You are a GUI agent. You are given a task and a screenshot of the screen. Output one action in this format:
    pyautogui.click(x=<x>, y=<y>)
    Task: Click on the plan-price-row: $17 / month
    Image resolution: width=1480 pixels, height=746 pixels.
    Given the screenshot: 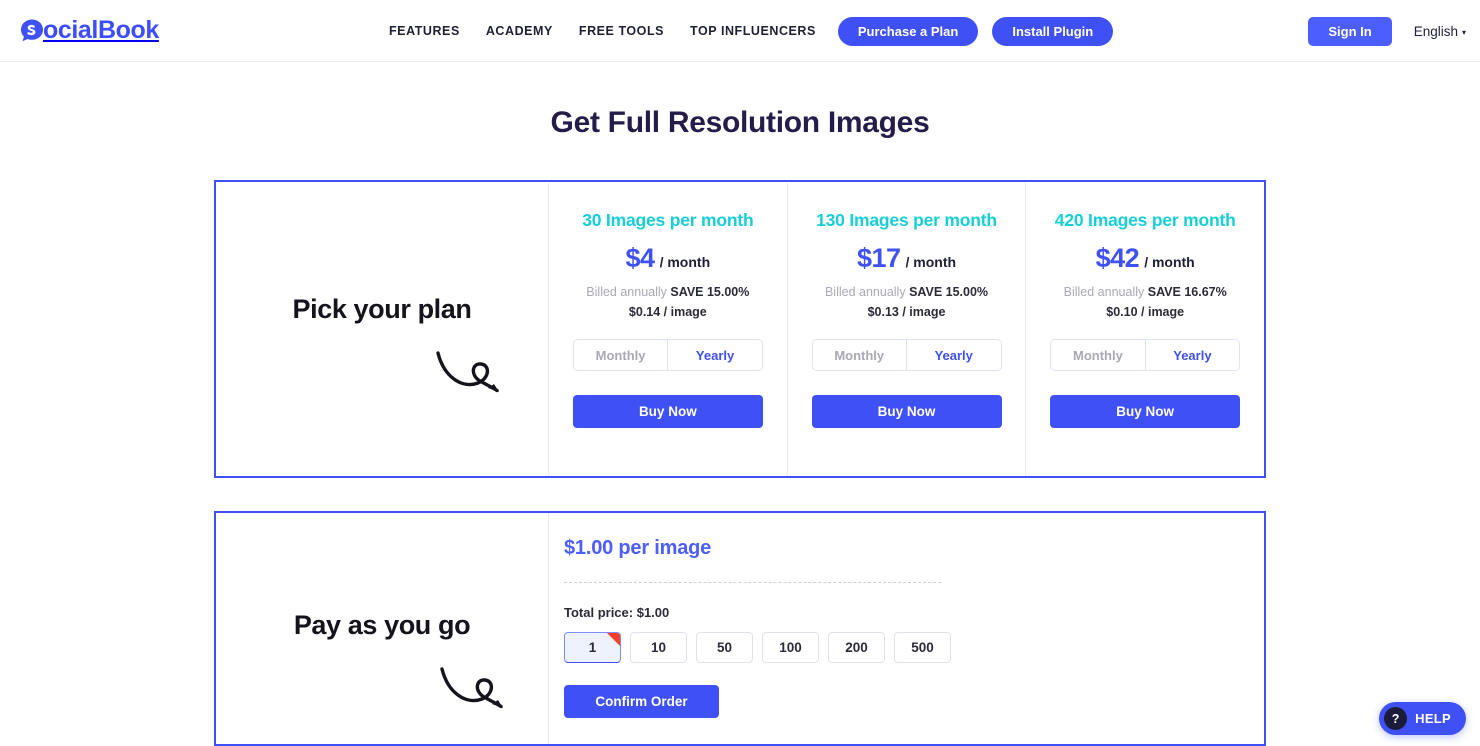 What is the action you would take?
    pyautogui.click(x=907, y=258)
    